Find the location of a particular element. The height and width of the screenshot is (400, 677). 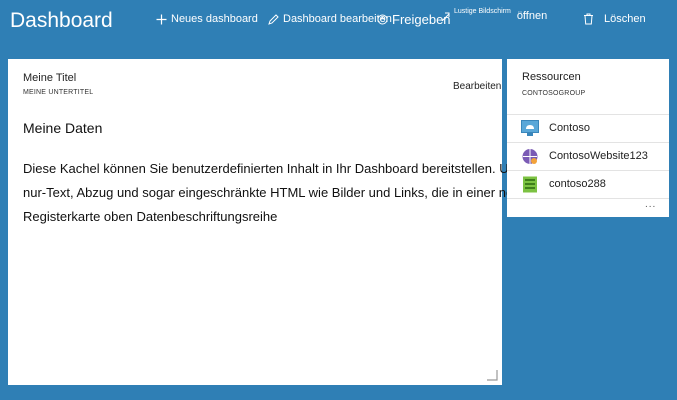

tile-title: Meine Titel is located at coordinates (50, 78).